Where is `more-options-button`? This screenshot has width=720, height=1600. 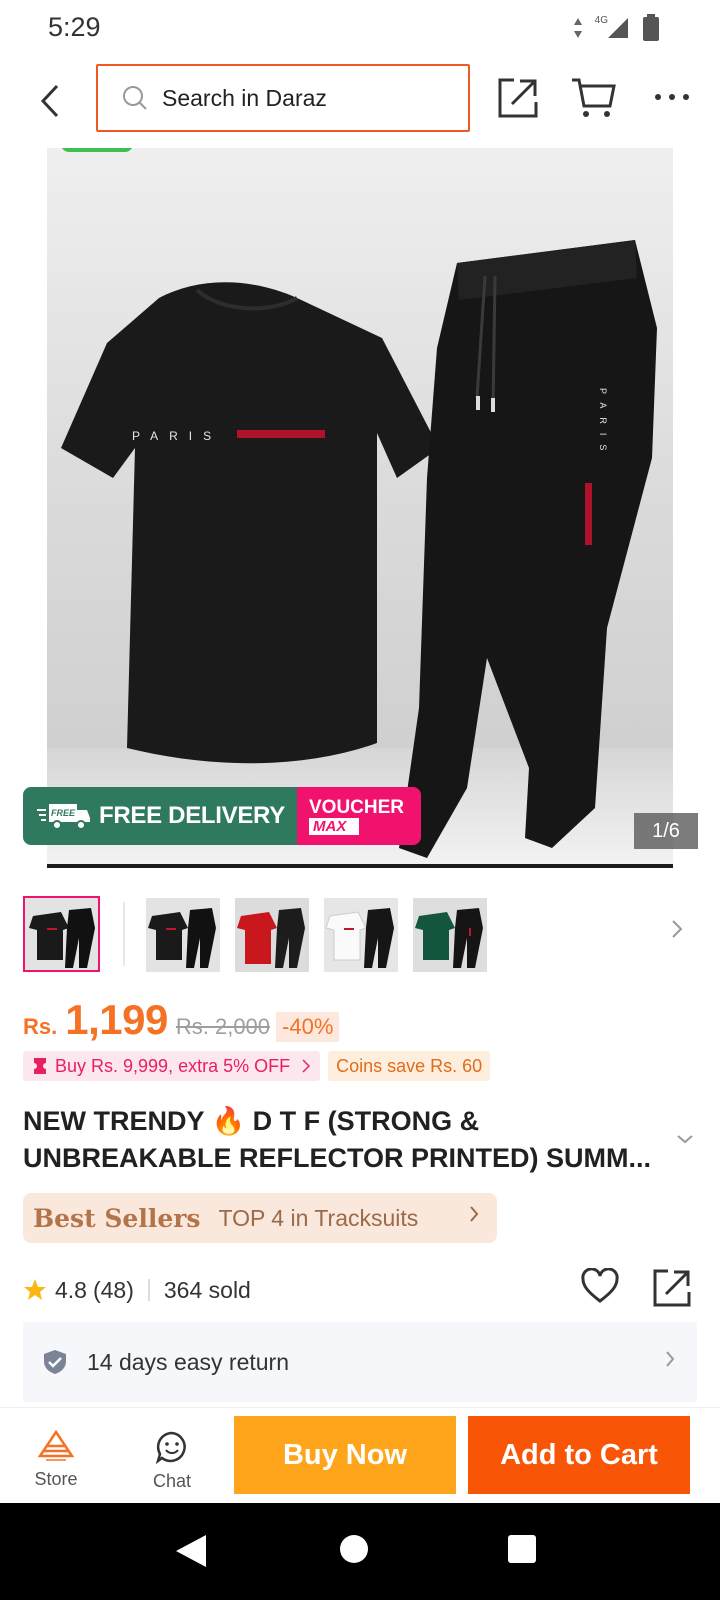 more-options-button is located at coordinates (672, 98).